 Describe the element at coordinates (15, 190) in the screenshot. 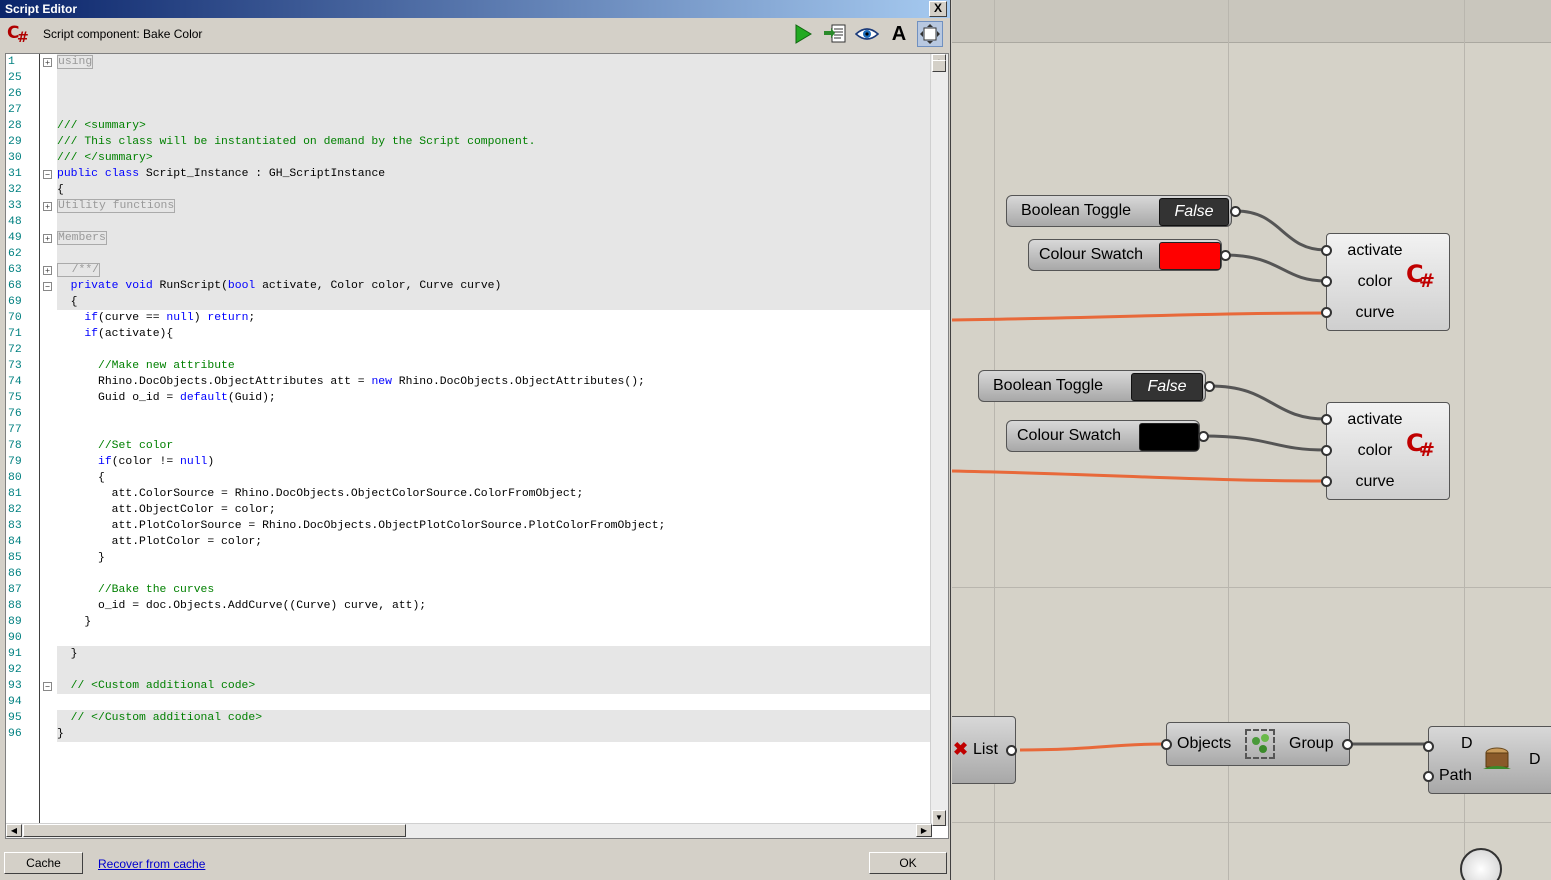

I see `line-number: 32` at that location.